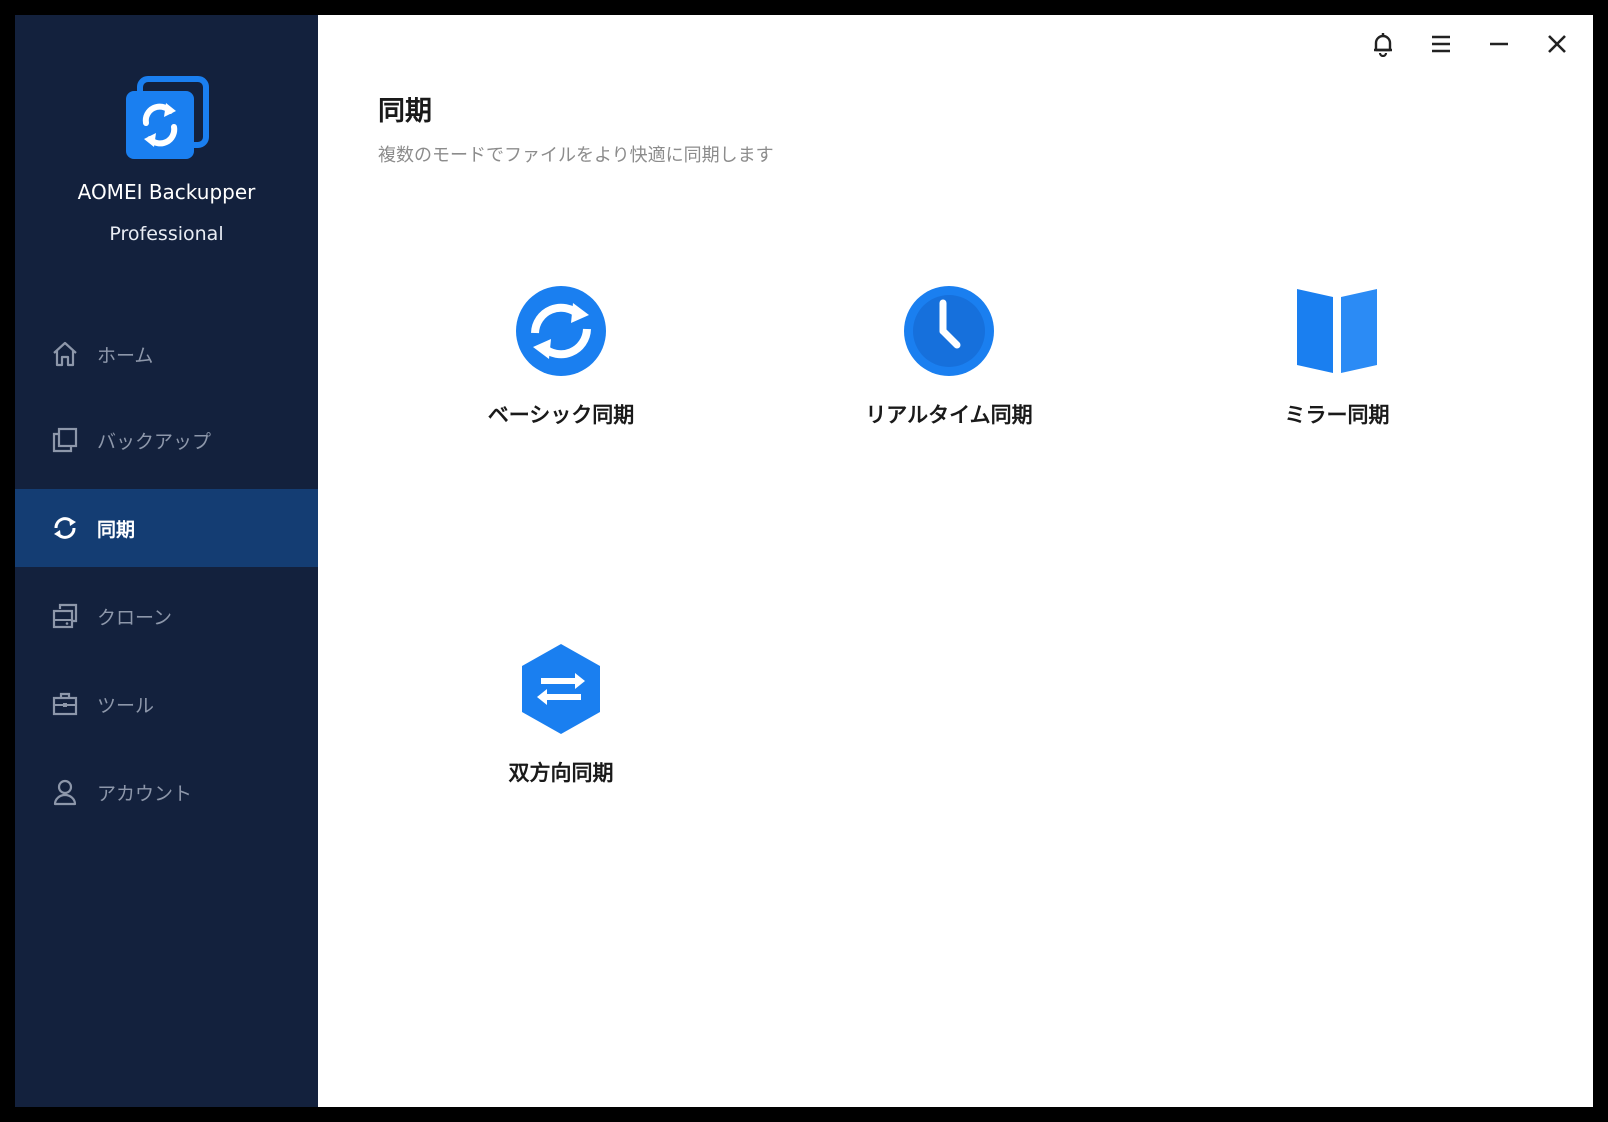 The height and width of the screenshot is (1122, 1608). I want to click on sidebar-item-backup: バックアップ, so click(166, 440).